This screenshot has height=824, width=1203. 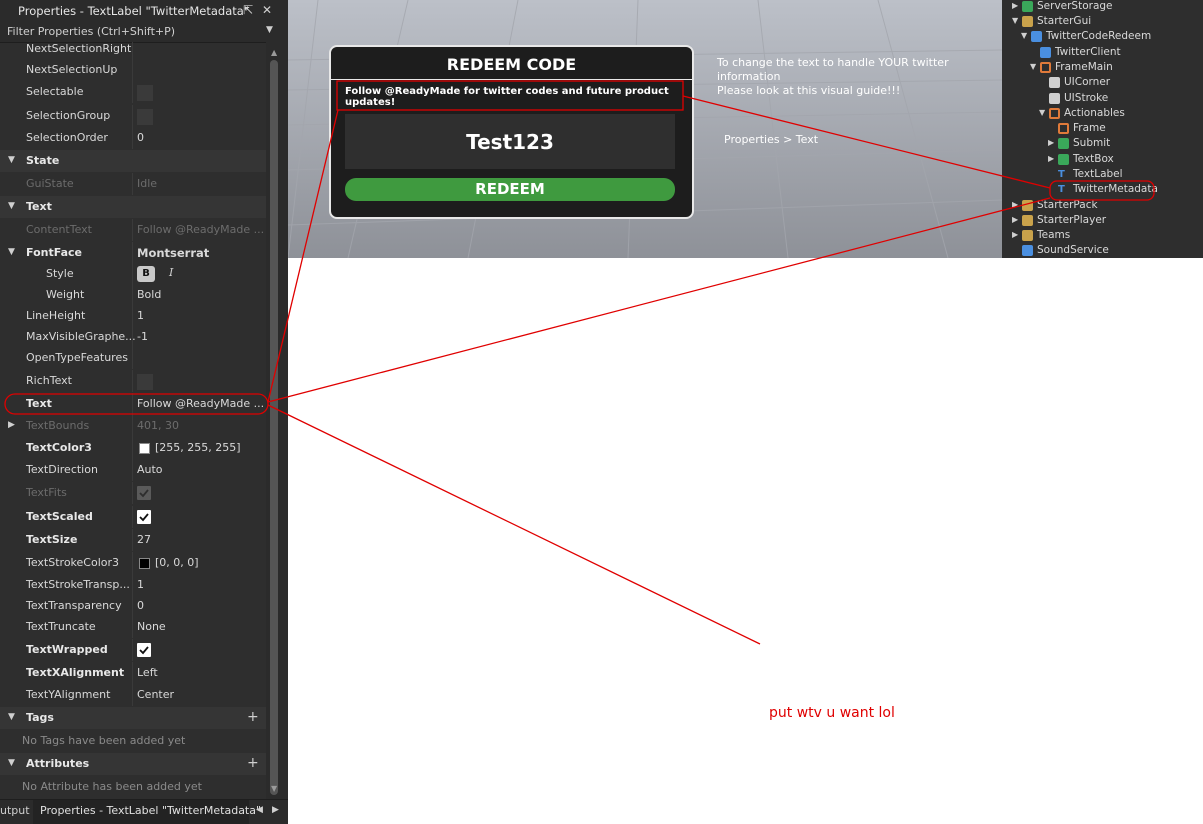 I want to click on italic-toggle-button: I, so click(x=171, y=272).